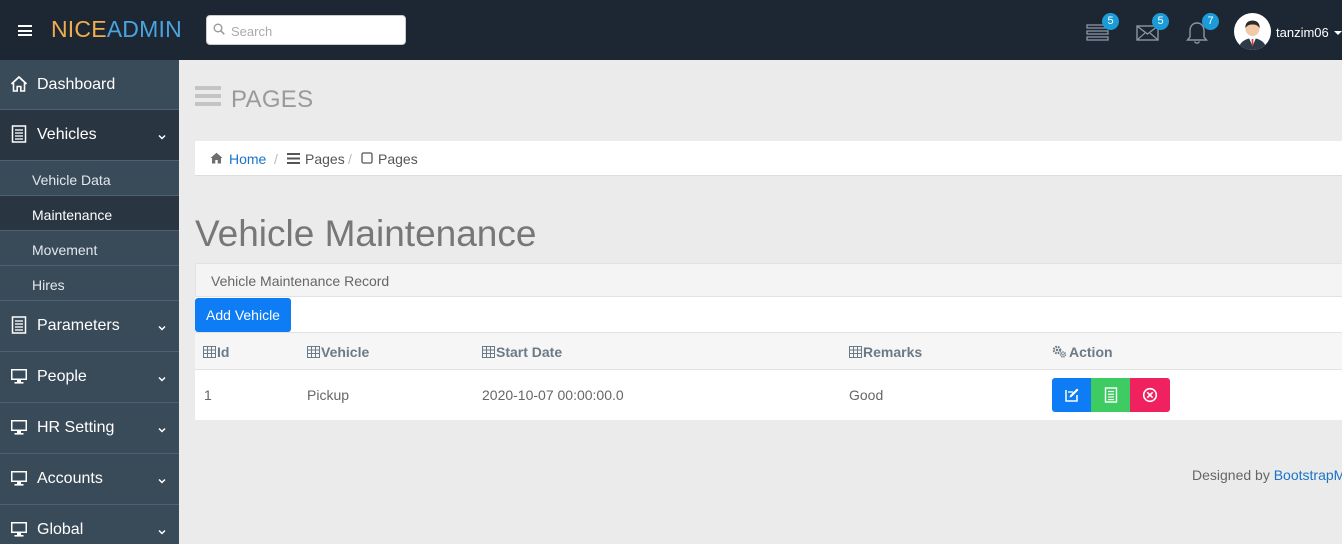  Describe the element at coordinates (1110, 21) in the screenshot. I see `tasks-badge: 5` at that location.